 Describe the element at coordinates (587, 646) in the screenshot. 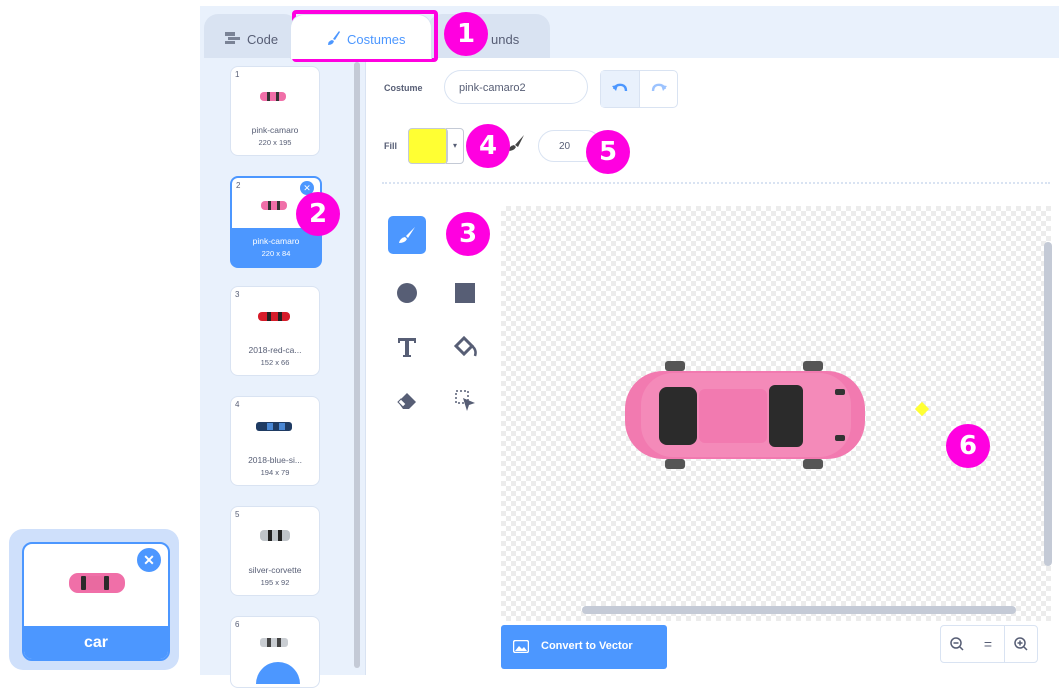

I see `convert-button-label: Convert to Vector` at that location.